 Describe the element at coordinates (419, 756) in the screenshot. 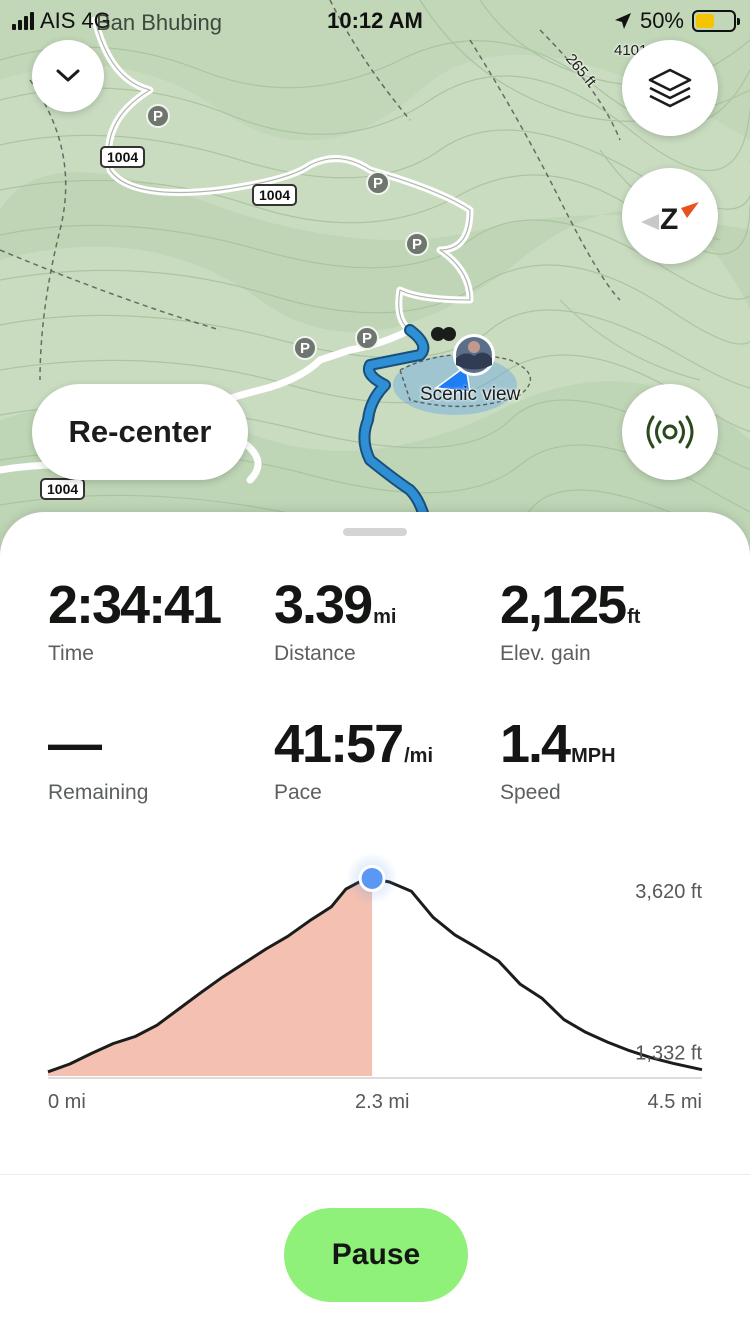

I see `stat-unit: /mi` at that location.